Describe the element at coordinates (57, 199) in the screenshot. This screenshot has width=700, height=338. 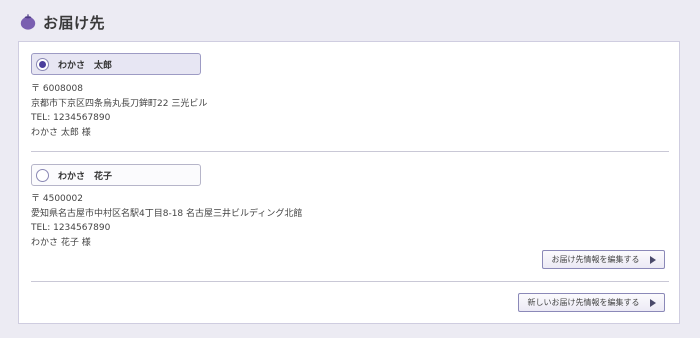
I see `postal-code: 〒 4500002` at that location.